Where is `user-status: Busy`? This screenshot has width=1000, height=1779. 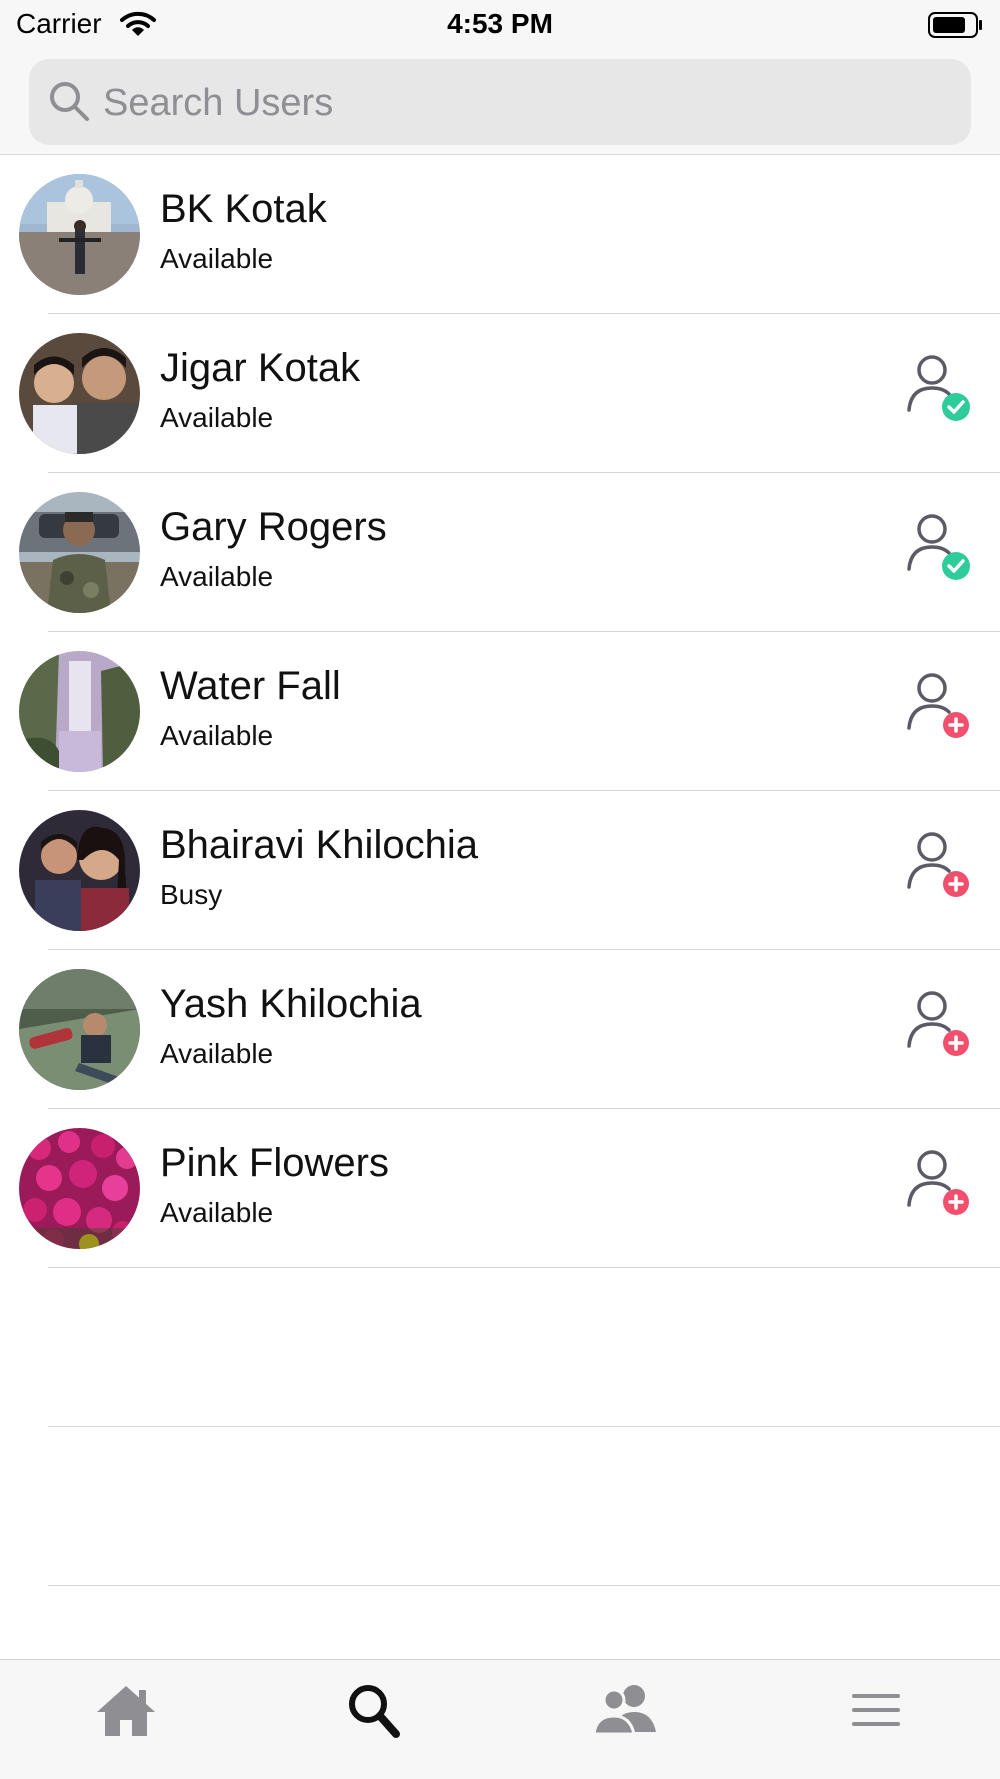 user-status: Busy is located at coordinates (191, 894).